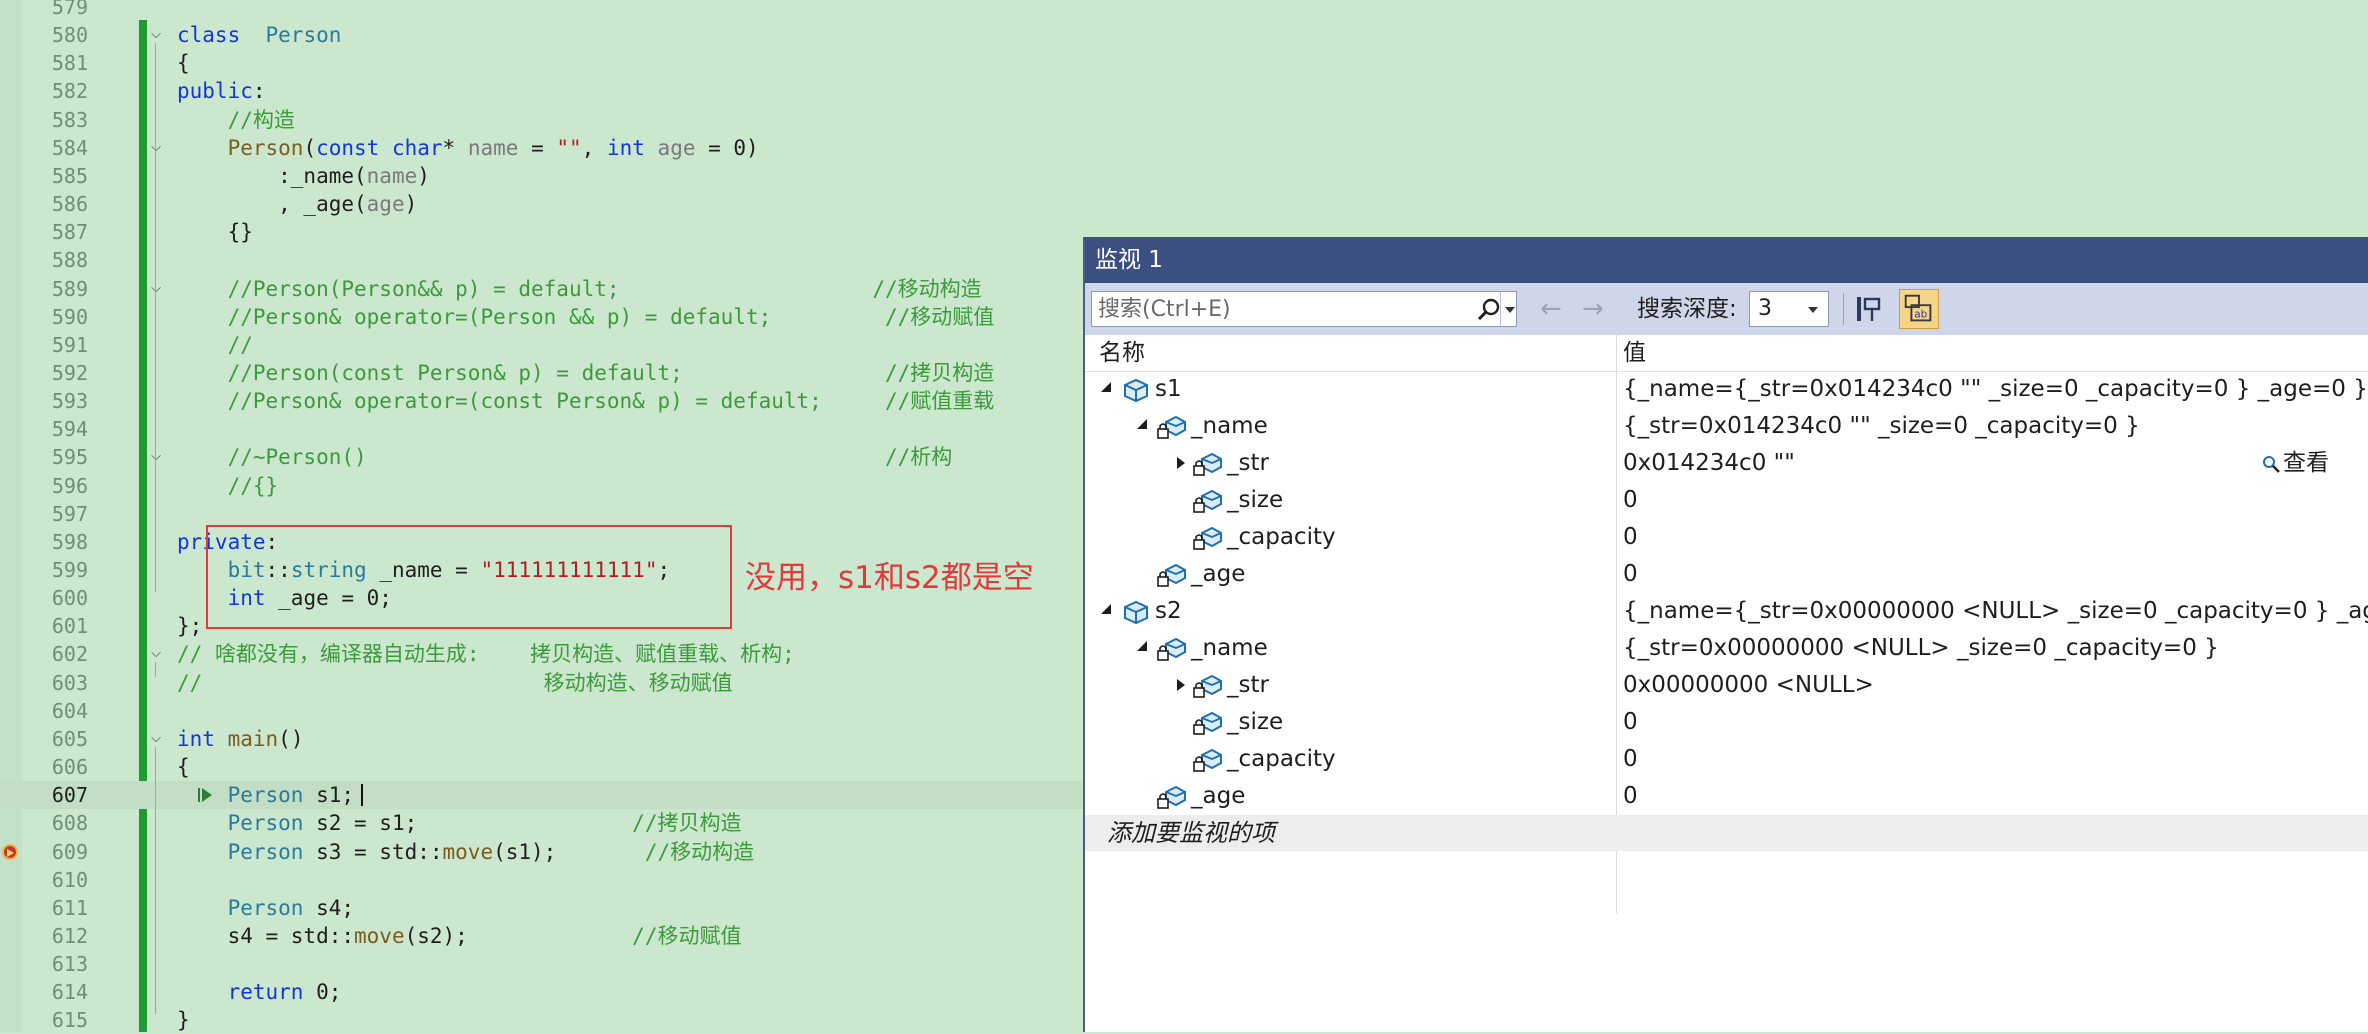 The width and height of the screenshot is (2368, 1034). What do you see at coordinates (259, 992) in the screenshot?
I see `code-text: return 0;` at bounding box center [259, 992].